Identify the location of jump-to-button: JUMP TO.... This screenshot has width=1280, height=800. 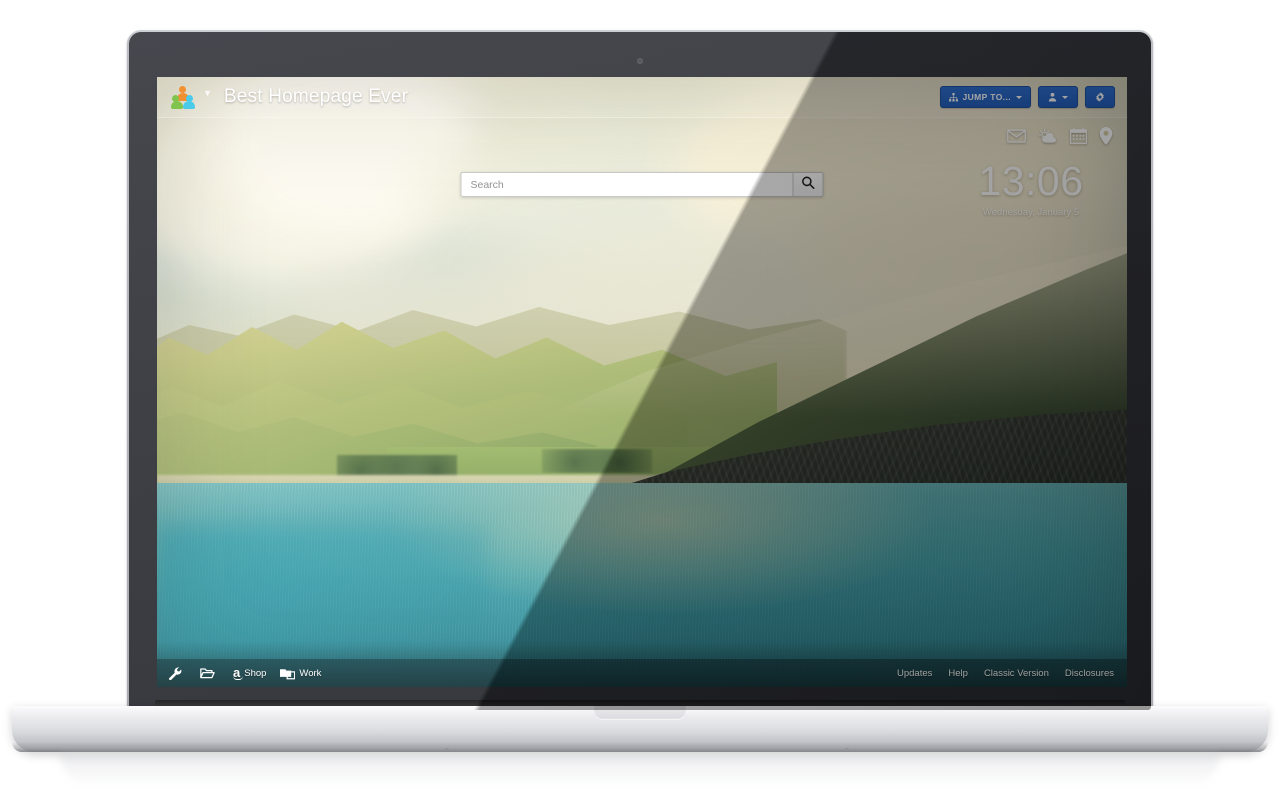
(985, 97).